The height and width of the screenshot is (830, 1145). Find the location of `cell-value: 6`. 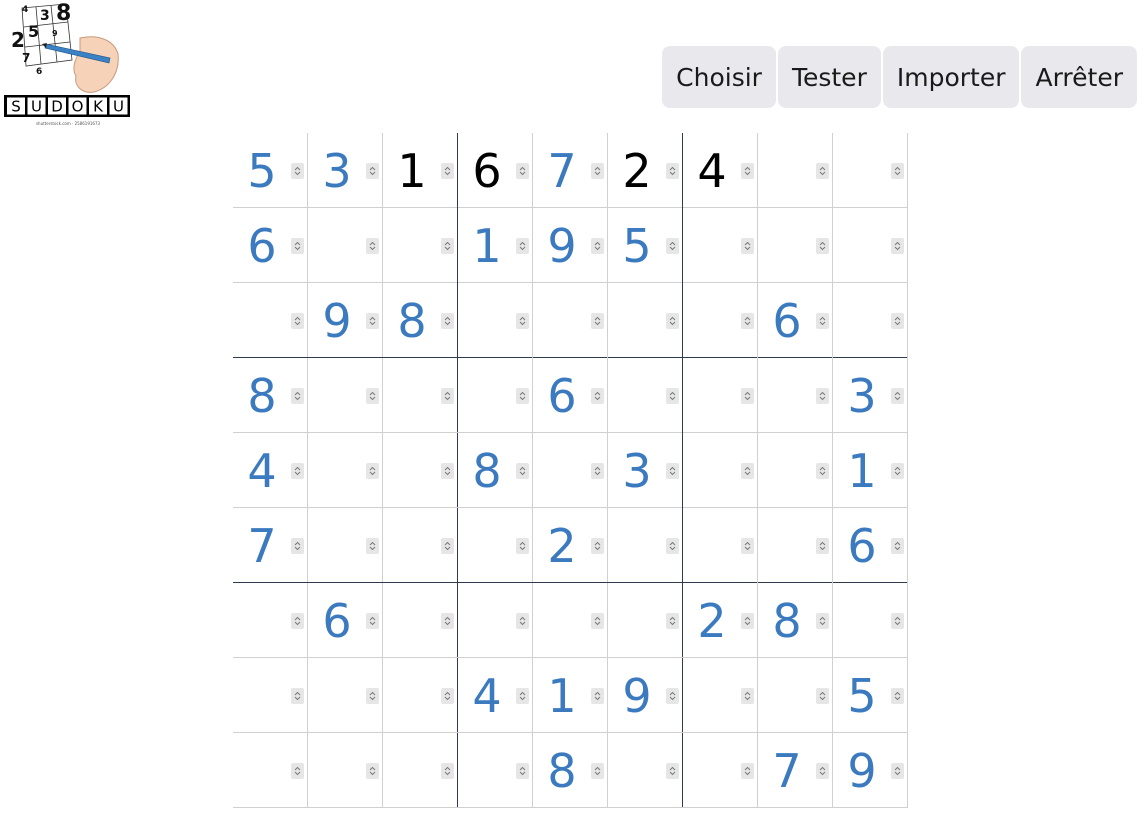

cell-value: 6 is located at coordinates (487, 171).